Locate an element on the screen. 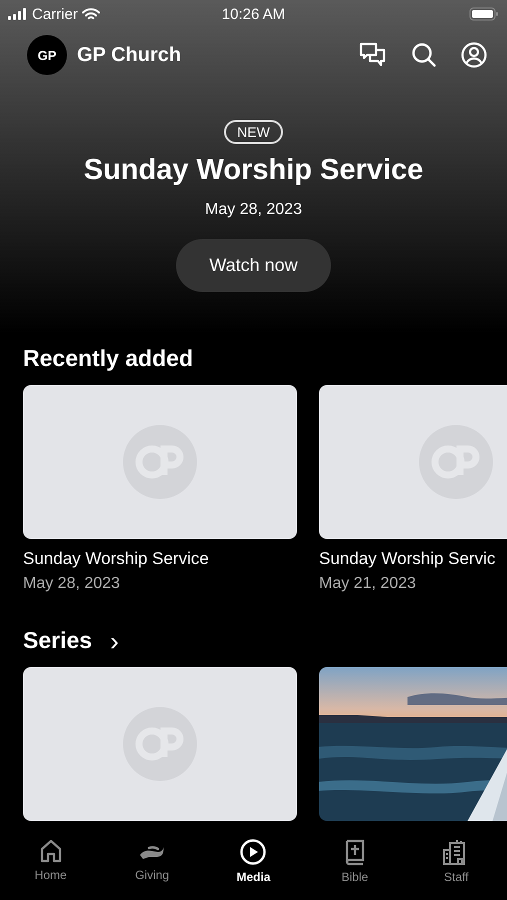 Image resolution: width=507 pixels, height=900 pixels. media-date: May 21, 2023 is located at coordinates (367, 584).